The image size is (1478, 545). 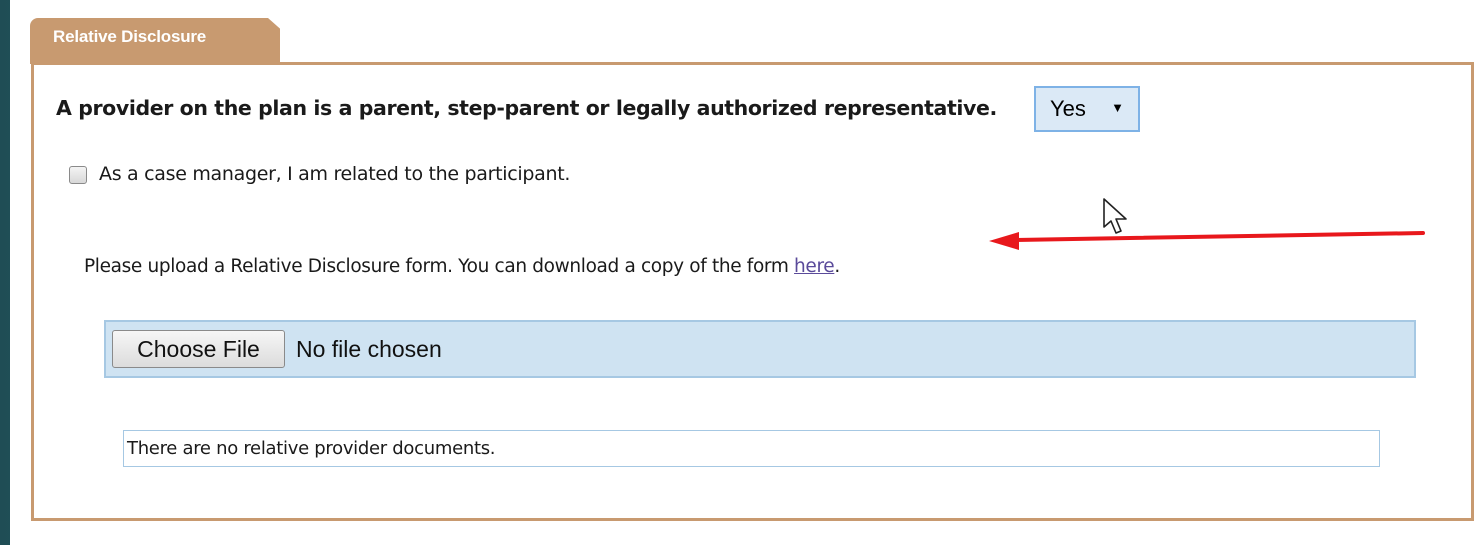 I want to click on section-tab: Relative Disclosure, so click(x=155, y=41).